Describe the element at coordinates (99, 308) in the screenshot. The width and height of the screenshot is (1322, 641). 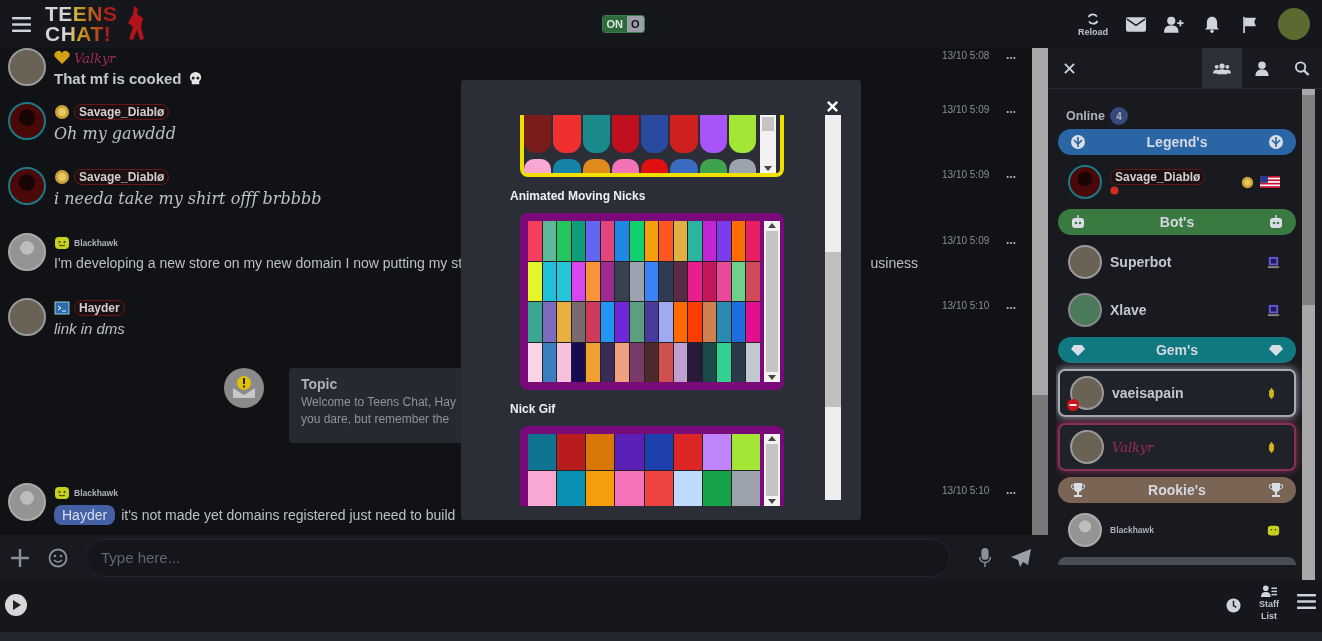
I see `username: Hayder` at that location.